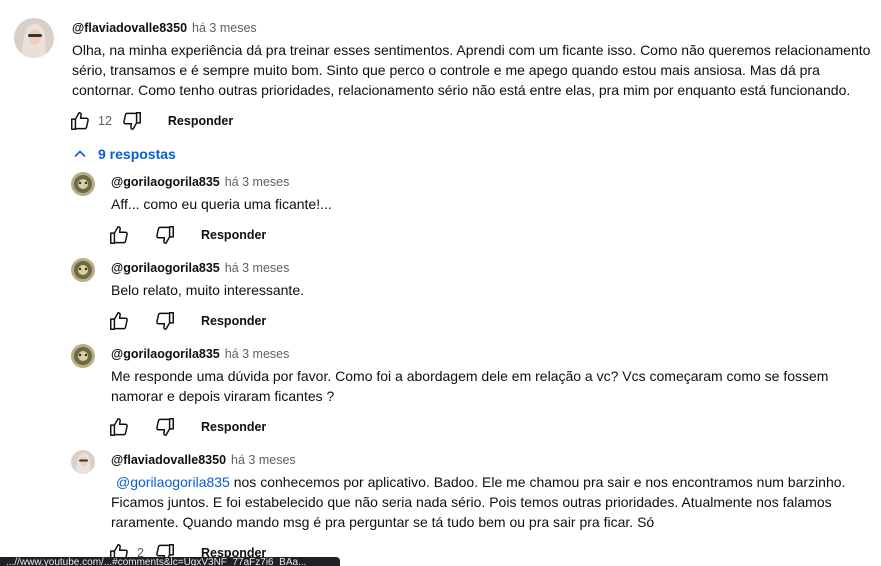 The width and height of the screenshot is (881, 566). I want to click on comment-author: @flaviadovalle8350, so click(129, 28).